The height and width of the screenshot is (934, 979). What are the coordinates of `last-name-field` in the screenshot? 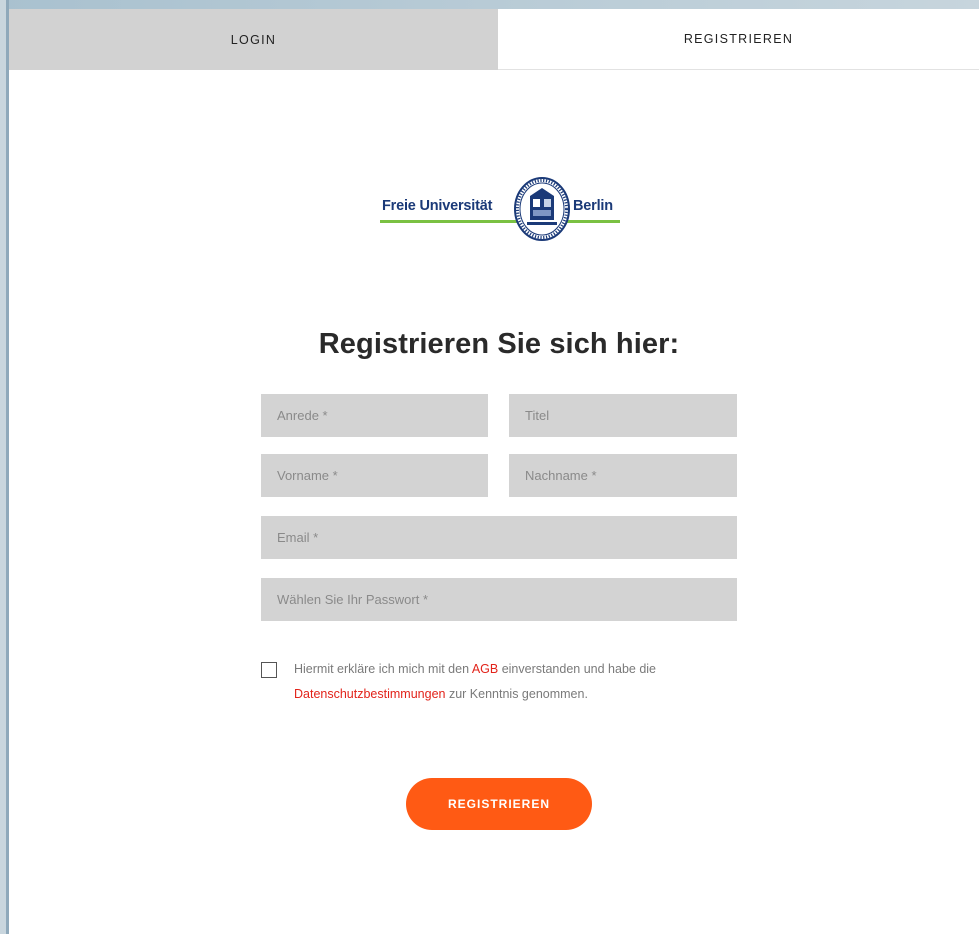 It's located at (623, 475).